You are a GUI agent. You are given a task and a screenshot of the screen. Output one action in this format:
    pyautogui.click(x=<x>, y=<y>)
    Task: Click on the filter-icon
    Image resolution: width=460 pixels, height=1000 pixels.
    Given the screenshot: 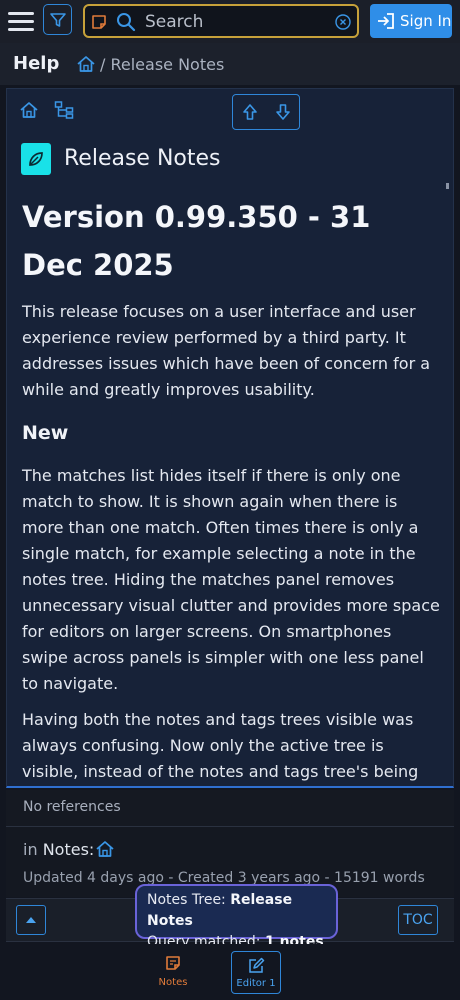 What is the action you would take?
    pyautogui.click(x=58, y=20)
    